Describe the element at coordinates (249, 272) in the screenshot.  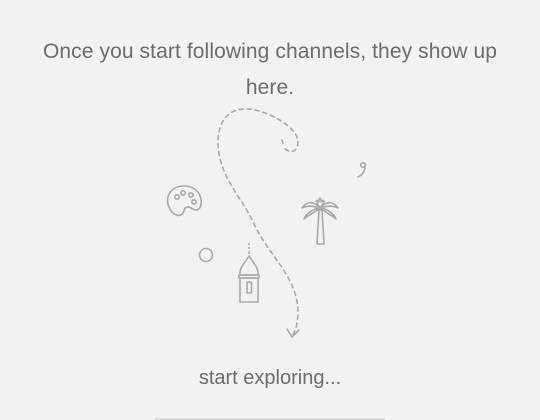
I see `tower-icon` at that location.